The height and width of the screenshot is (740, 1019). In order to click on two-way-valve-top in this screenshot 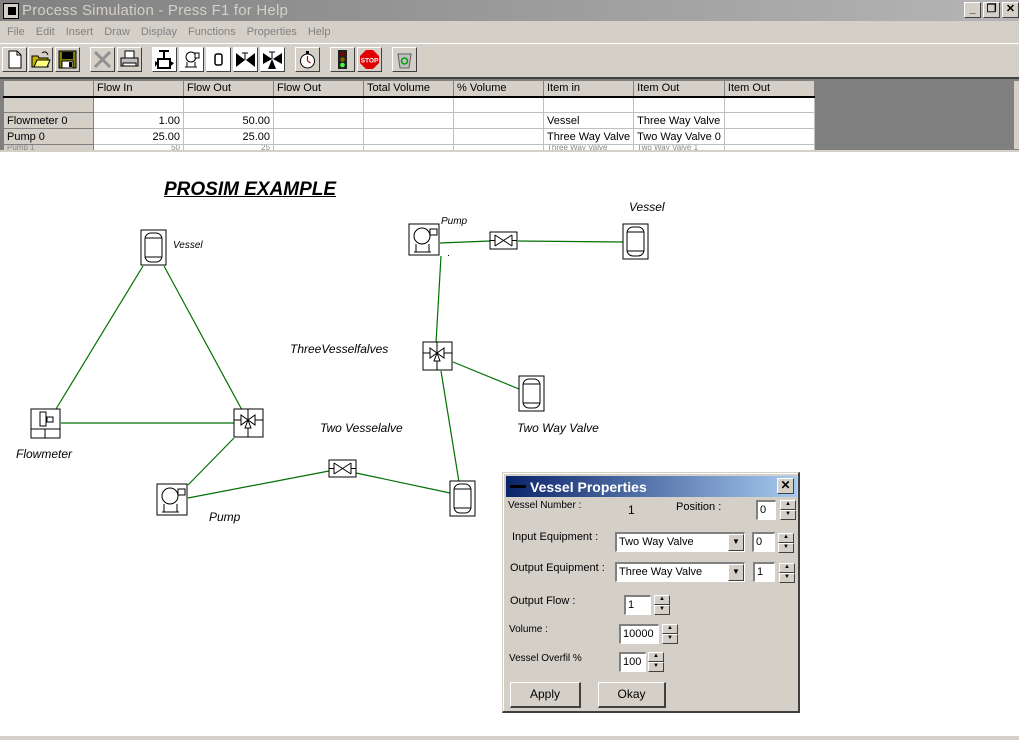, I will do `click(503, 240)`.